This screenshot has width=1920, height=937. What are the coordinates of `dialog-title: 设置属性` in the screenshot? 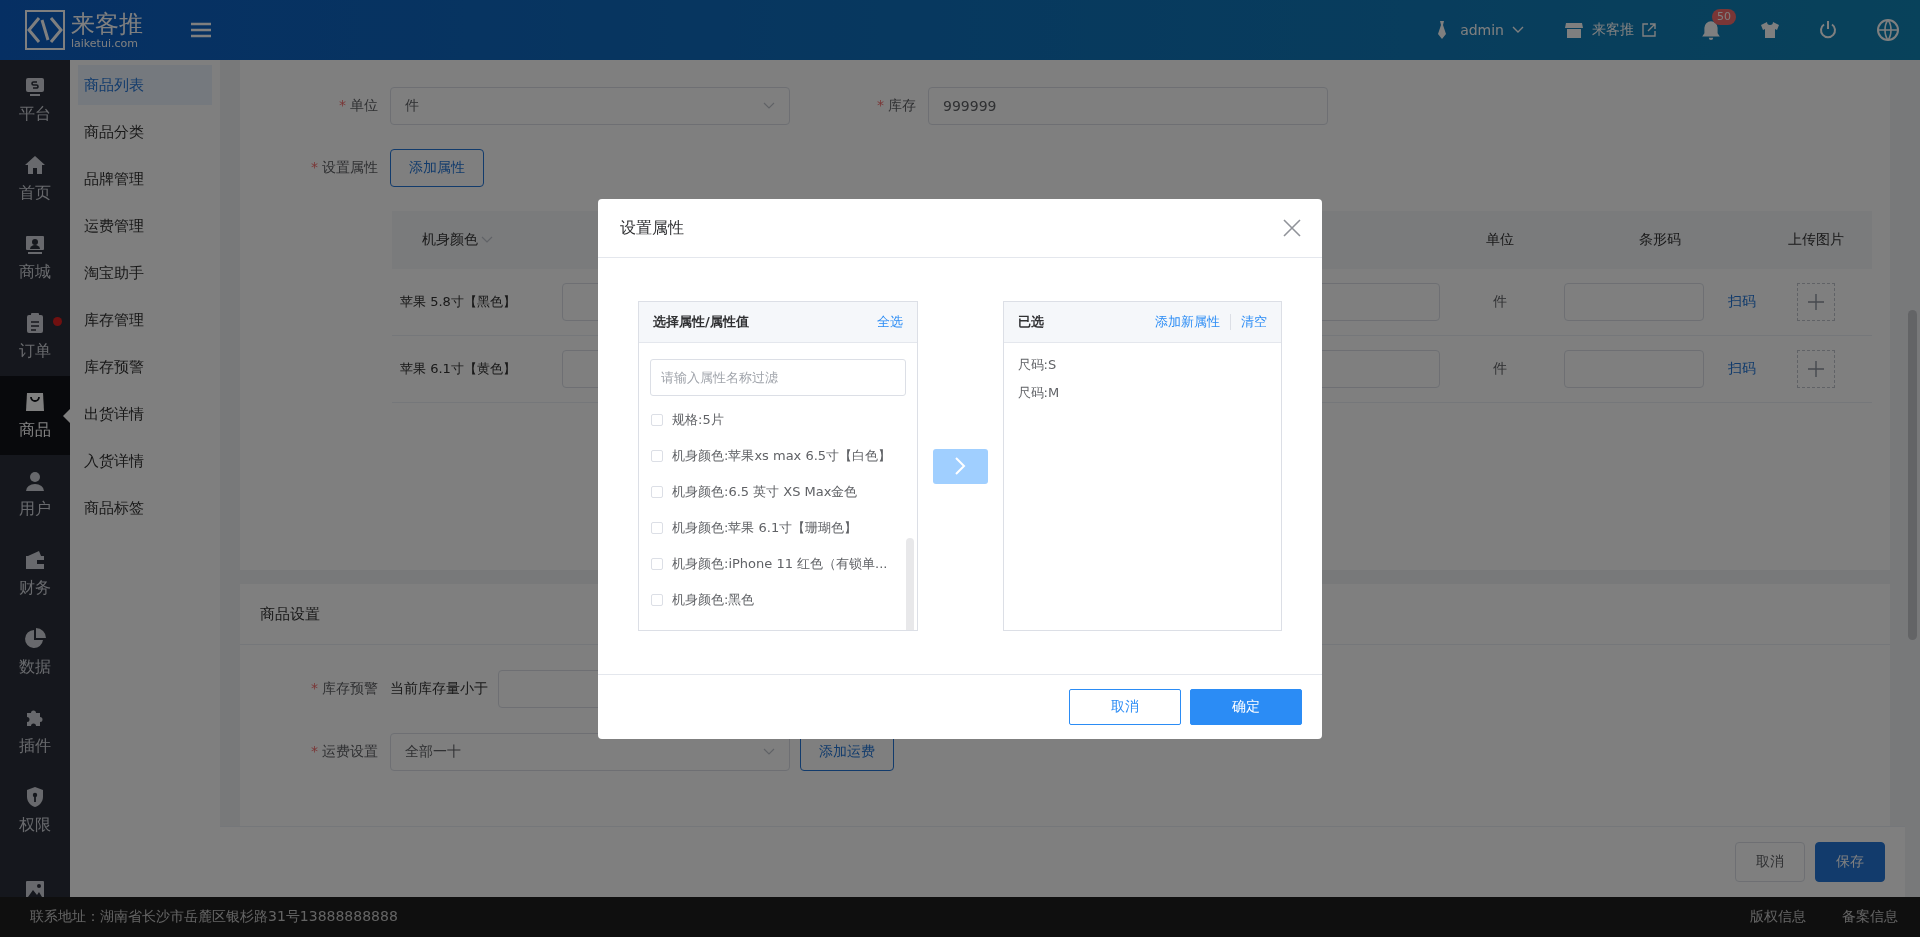 It's located at (652, 228).